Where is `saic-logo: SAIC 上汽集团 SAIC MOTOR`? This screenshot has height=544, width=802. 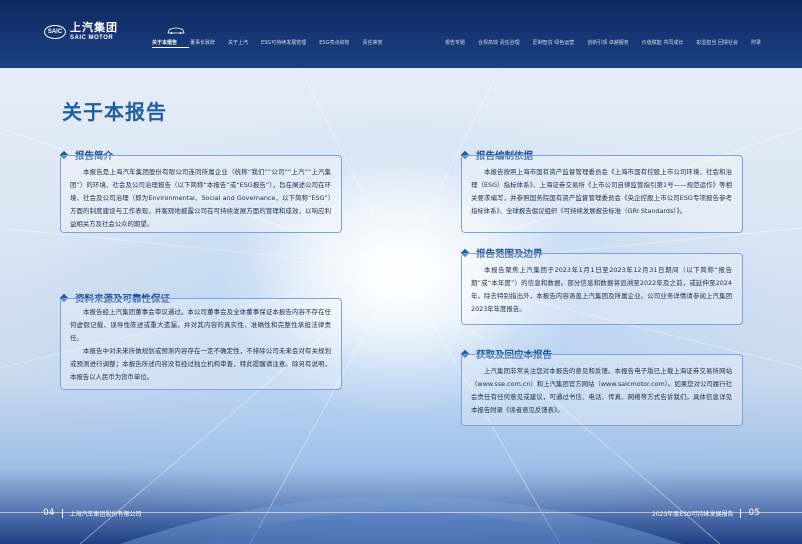
saic-logo: SAIC 上汽集团 SAIC MOTOR is located at coordinates (81, 31).